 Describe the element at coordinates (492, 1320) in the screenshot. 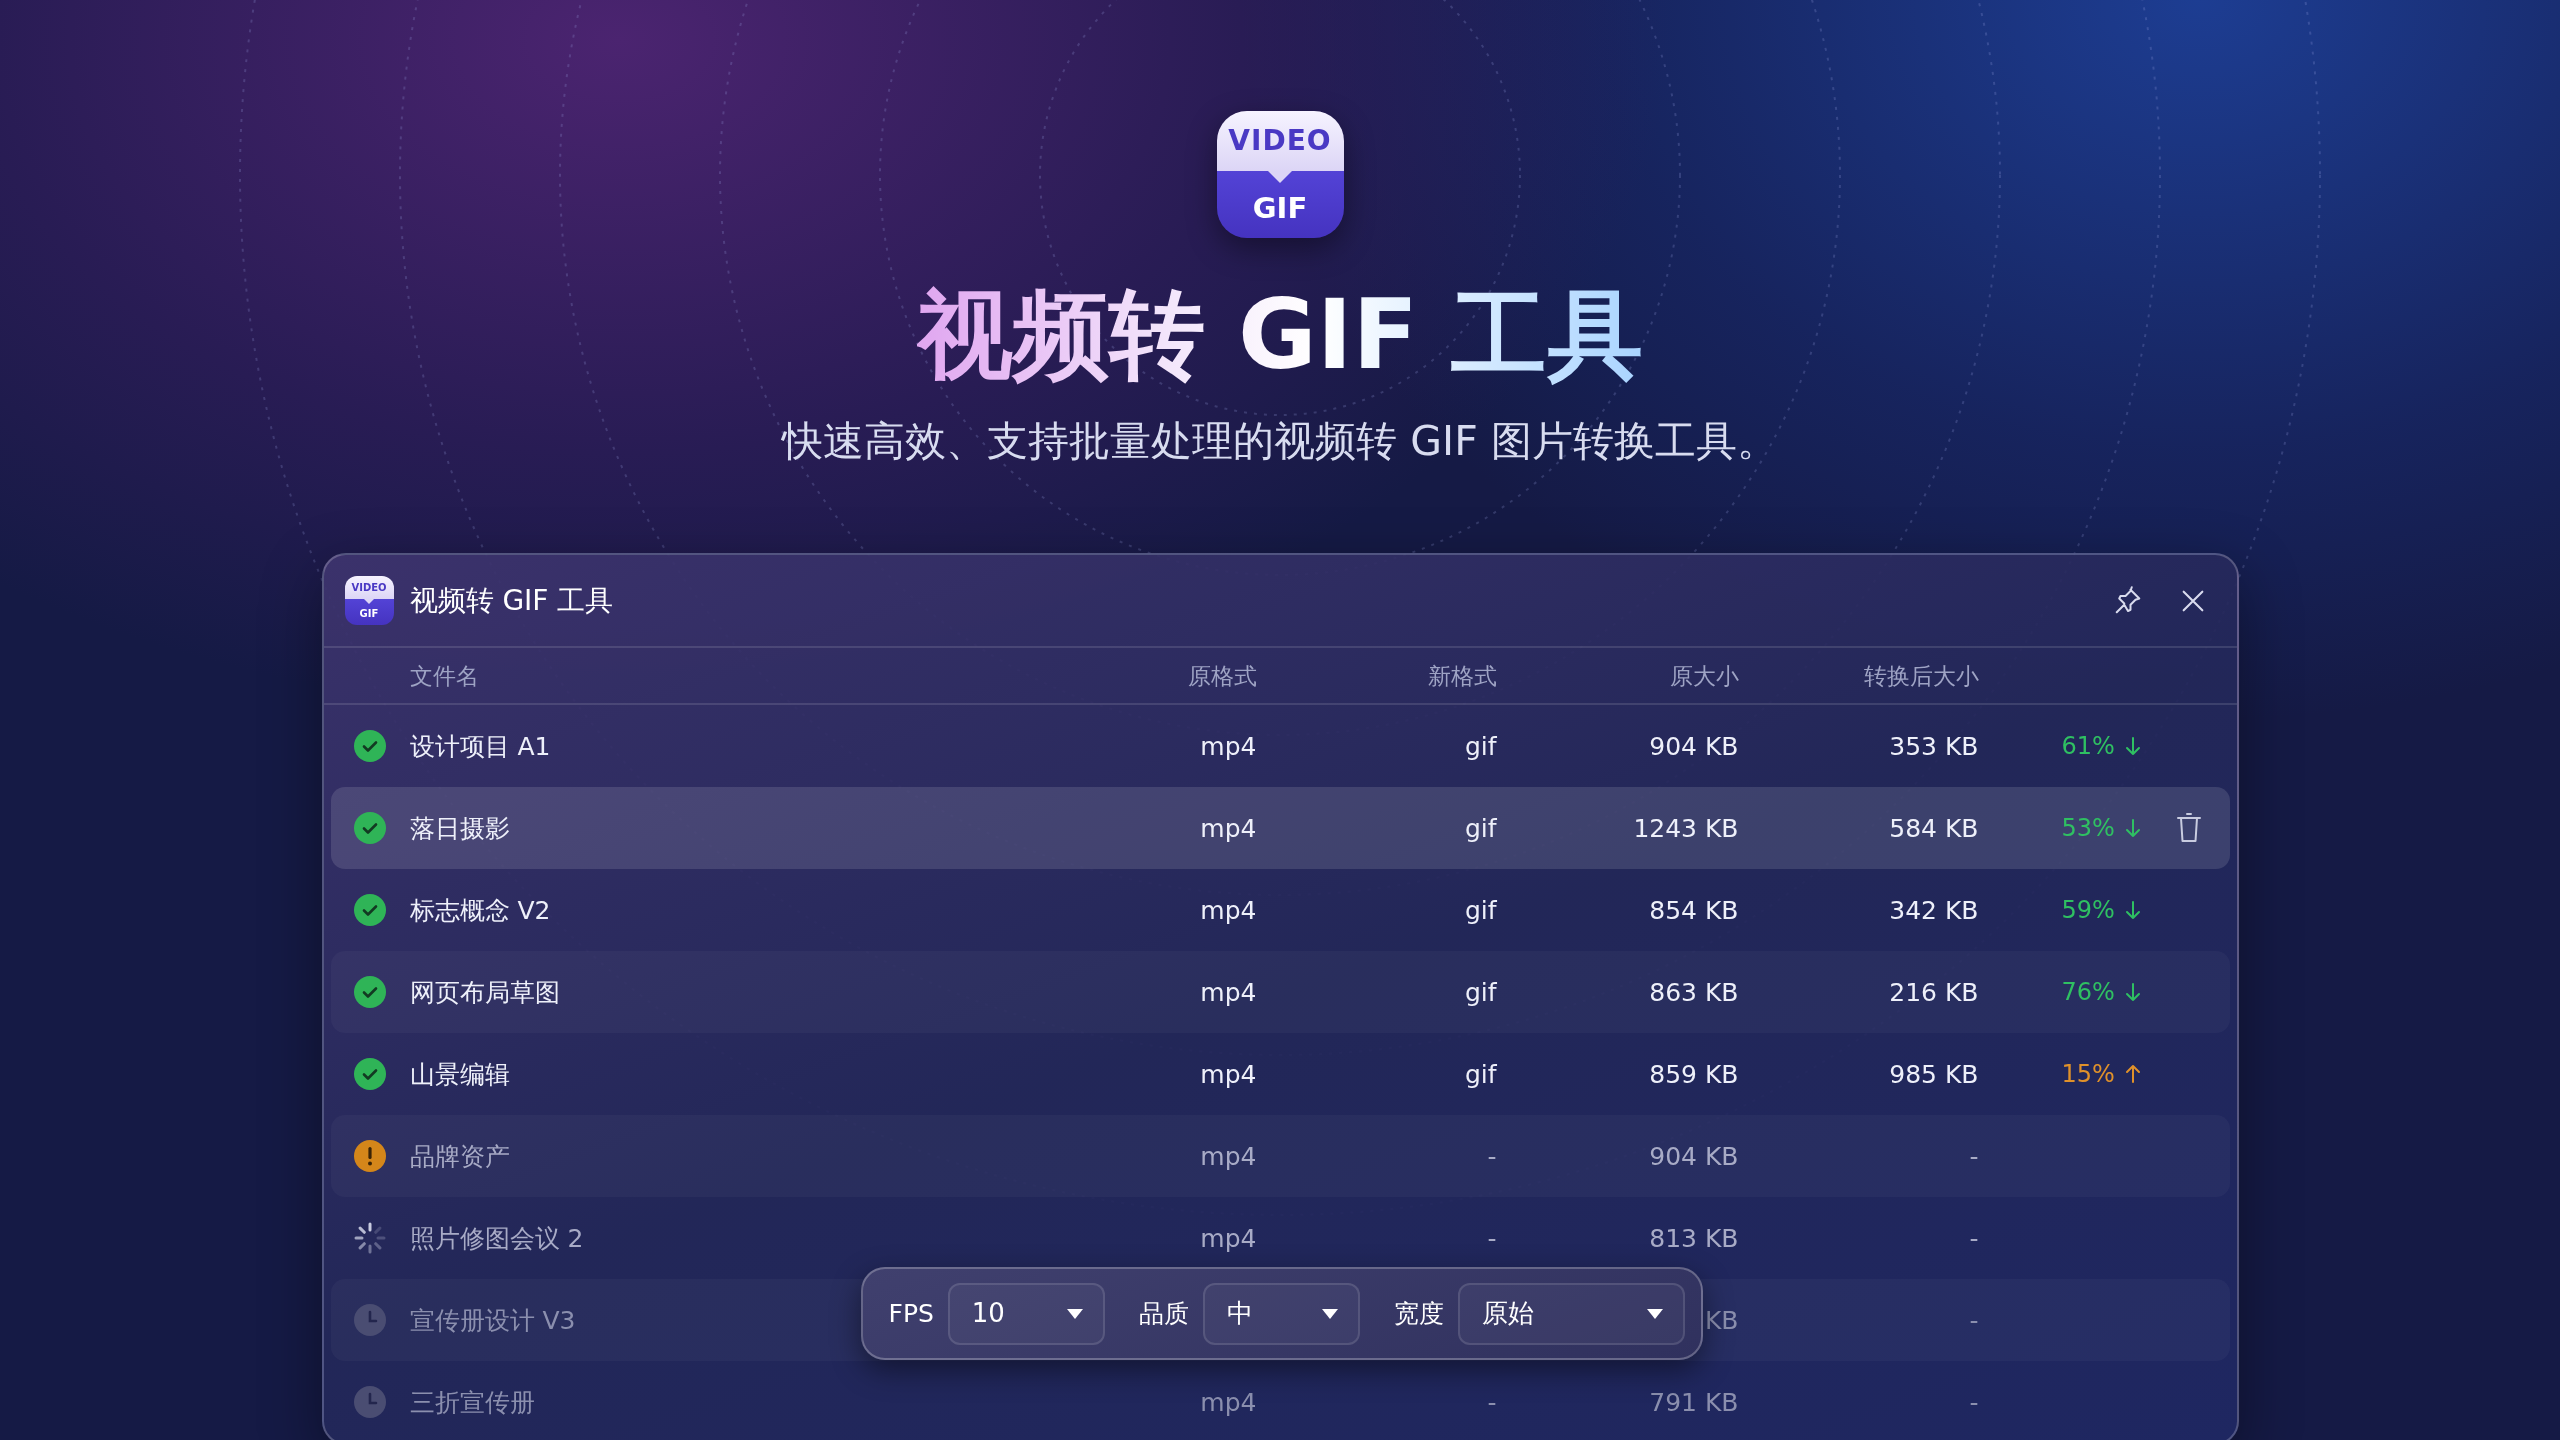

I see `file-name: 宣传册设计 V3` at that location.